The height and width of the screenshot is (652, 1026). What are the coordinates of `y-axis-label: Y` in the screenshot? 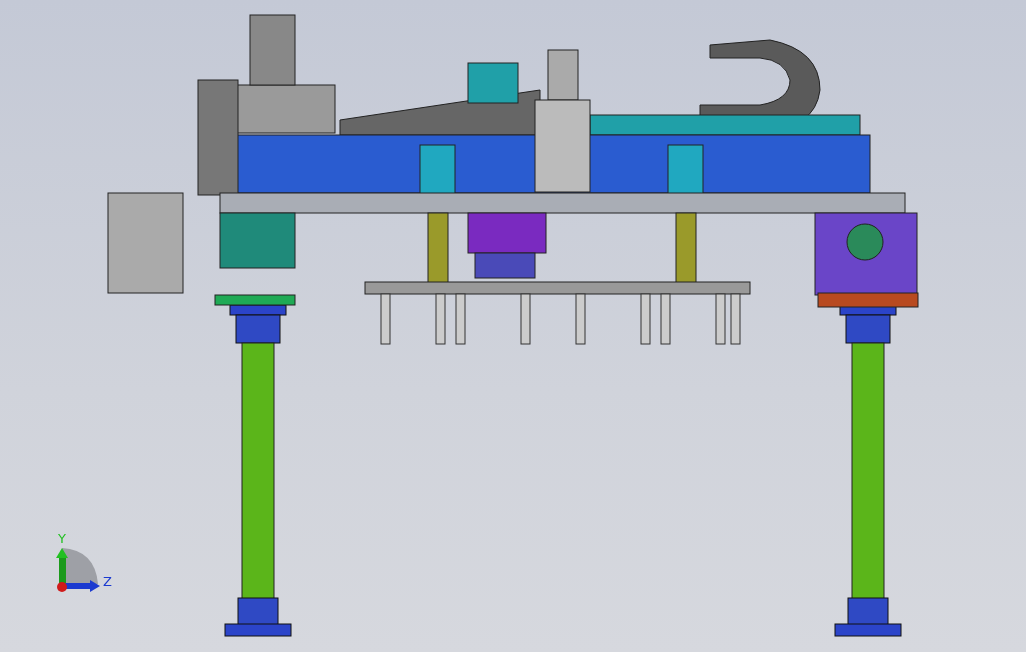 It's located at (62, 538).